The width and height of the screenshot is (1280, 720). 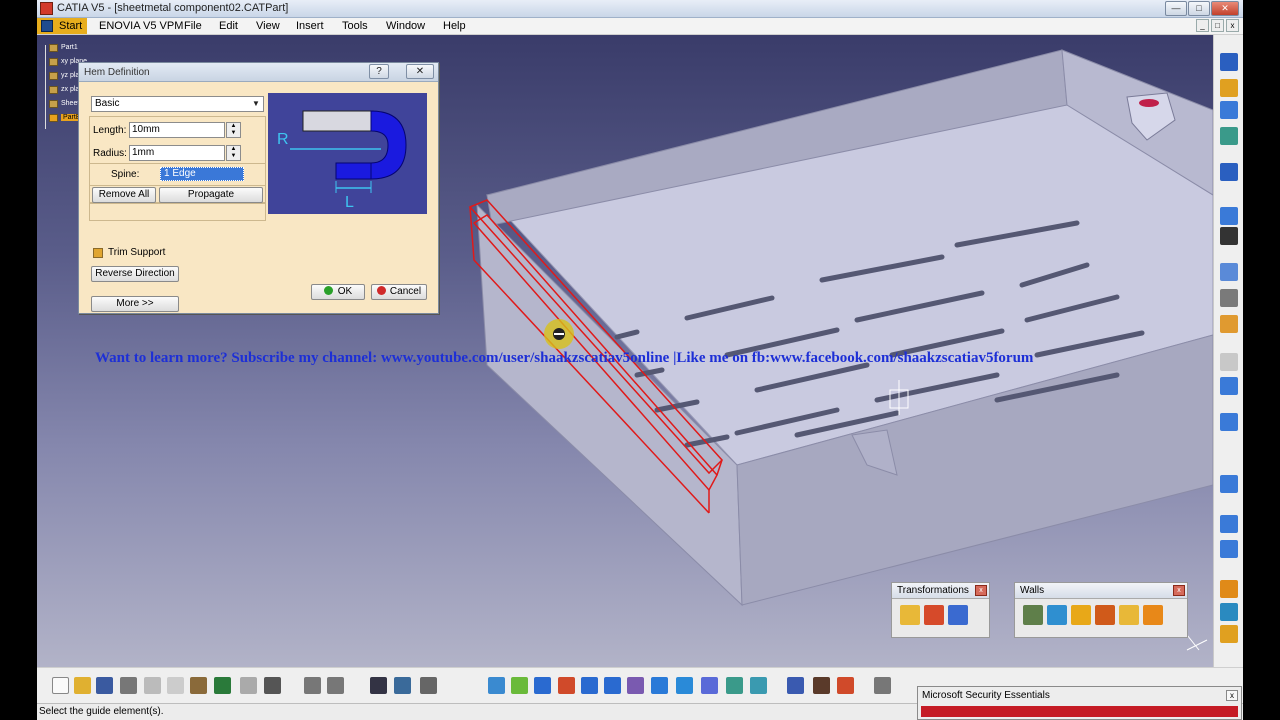 What do you see at coordinates (1229, 612) in the screenshot?
I see `measure-icon` at bounding box center [1229, 612].